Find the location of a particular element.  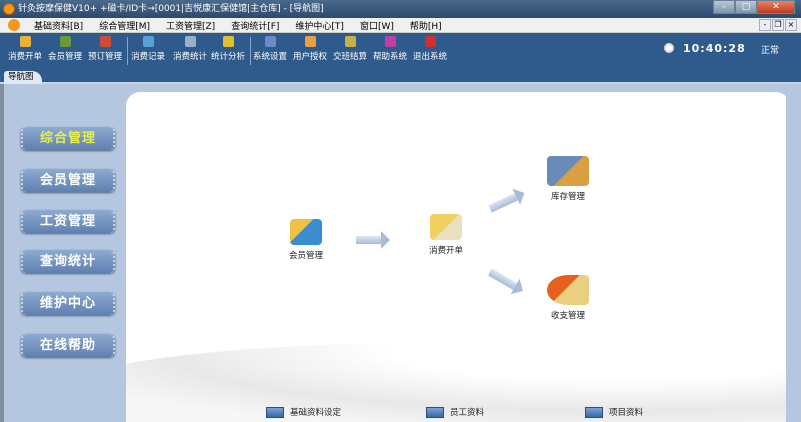

toolbar-button-label: 系统设置 is located at coordinates (269, 57).